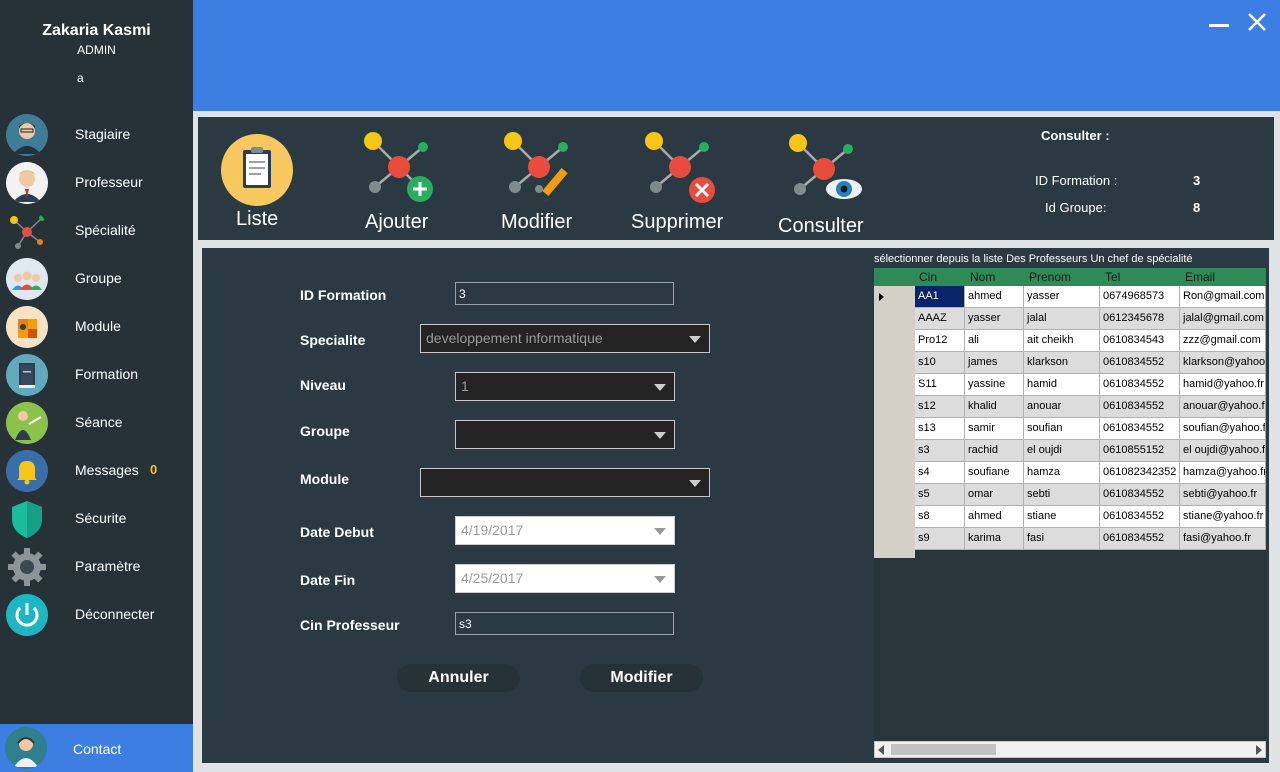 The image size is (1280, 772). Describe the element at coordinates (1223, 495) in the screenshot. I see `cell-email: sebti@yahoo.fr` at that location.